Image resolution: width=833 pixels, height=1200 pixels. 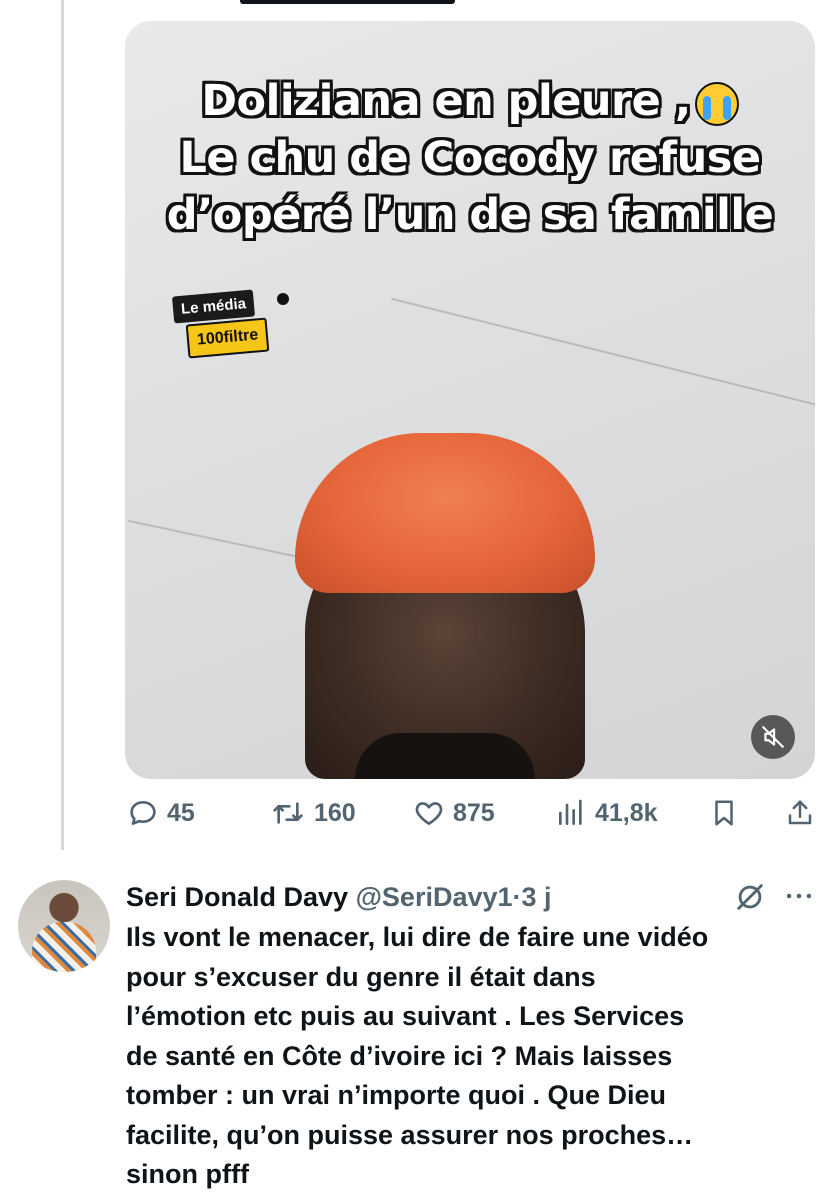 I want to click on reply-line: pour s’excuser du genre il était dans, so click(x=361, y=976).